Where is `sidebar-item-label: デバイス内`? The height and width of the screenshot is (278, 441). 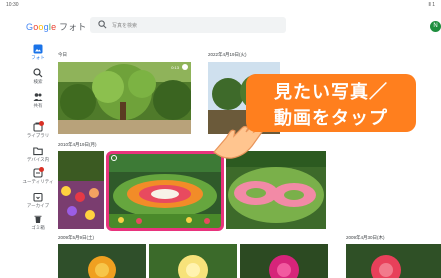 sidebar-item-label: デバイス内 is located at coordinates (38, 159).